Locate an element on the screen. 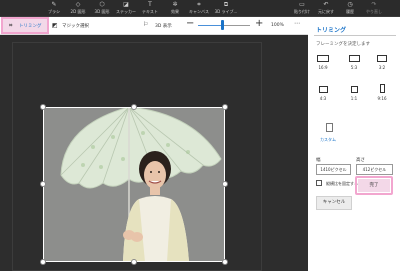 The height and width of the screenshot is (271, 400). crop-handle-bottom-right is located at coordinates (225, 262).